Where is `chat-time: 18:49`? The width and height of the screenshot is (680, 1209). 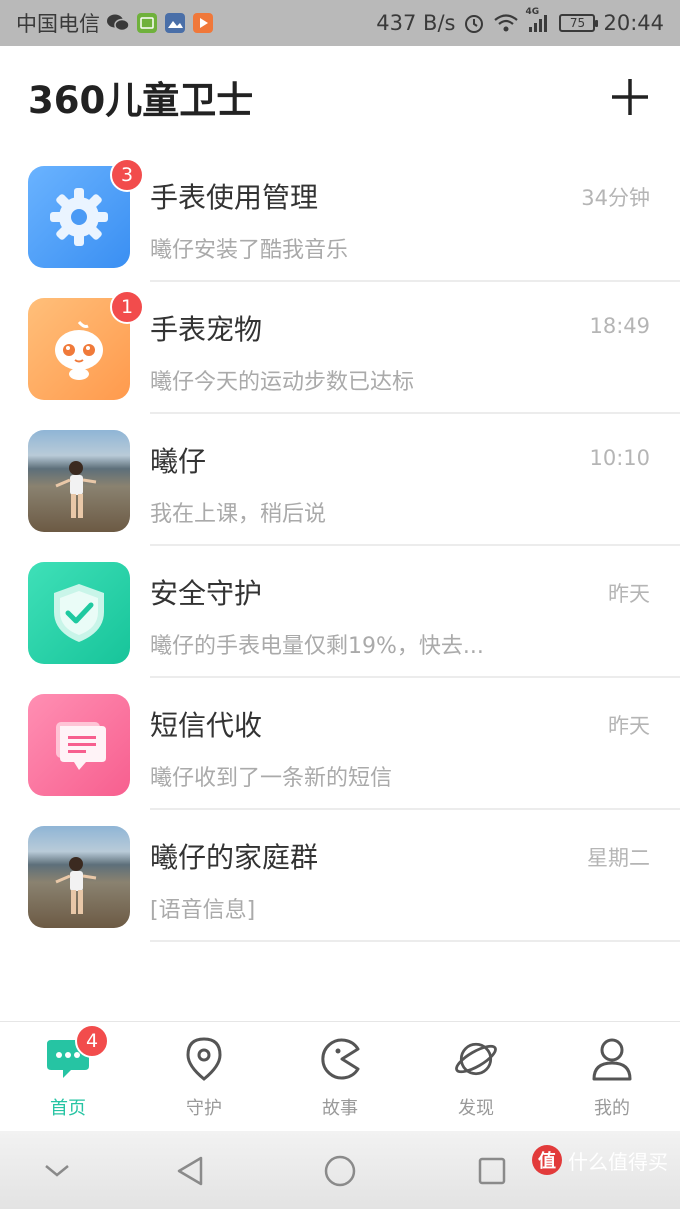
chat-time: 18:49 is located at coordinates (619, 326).